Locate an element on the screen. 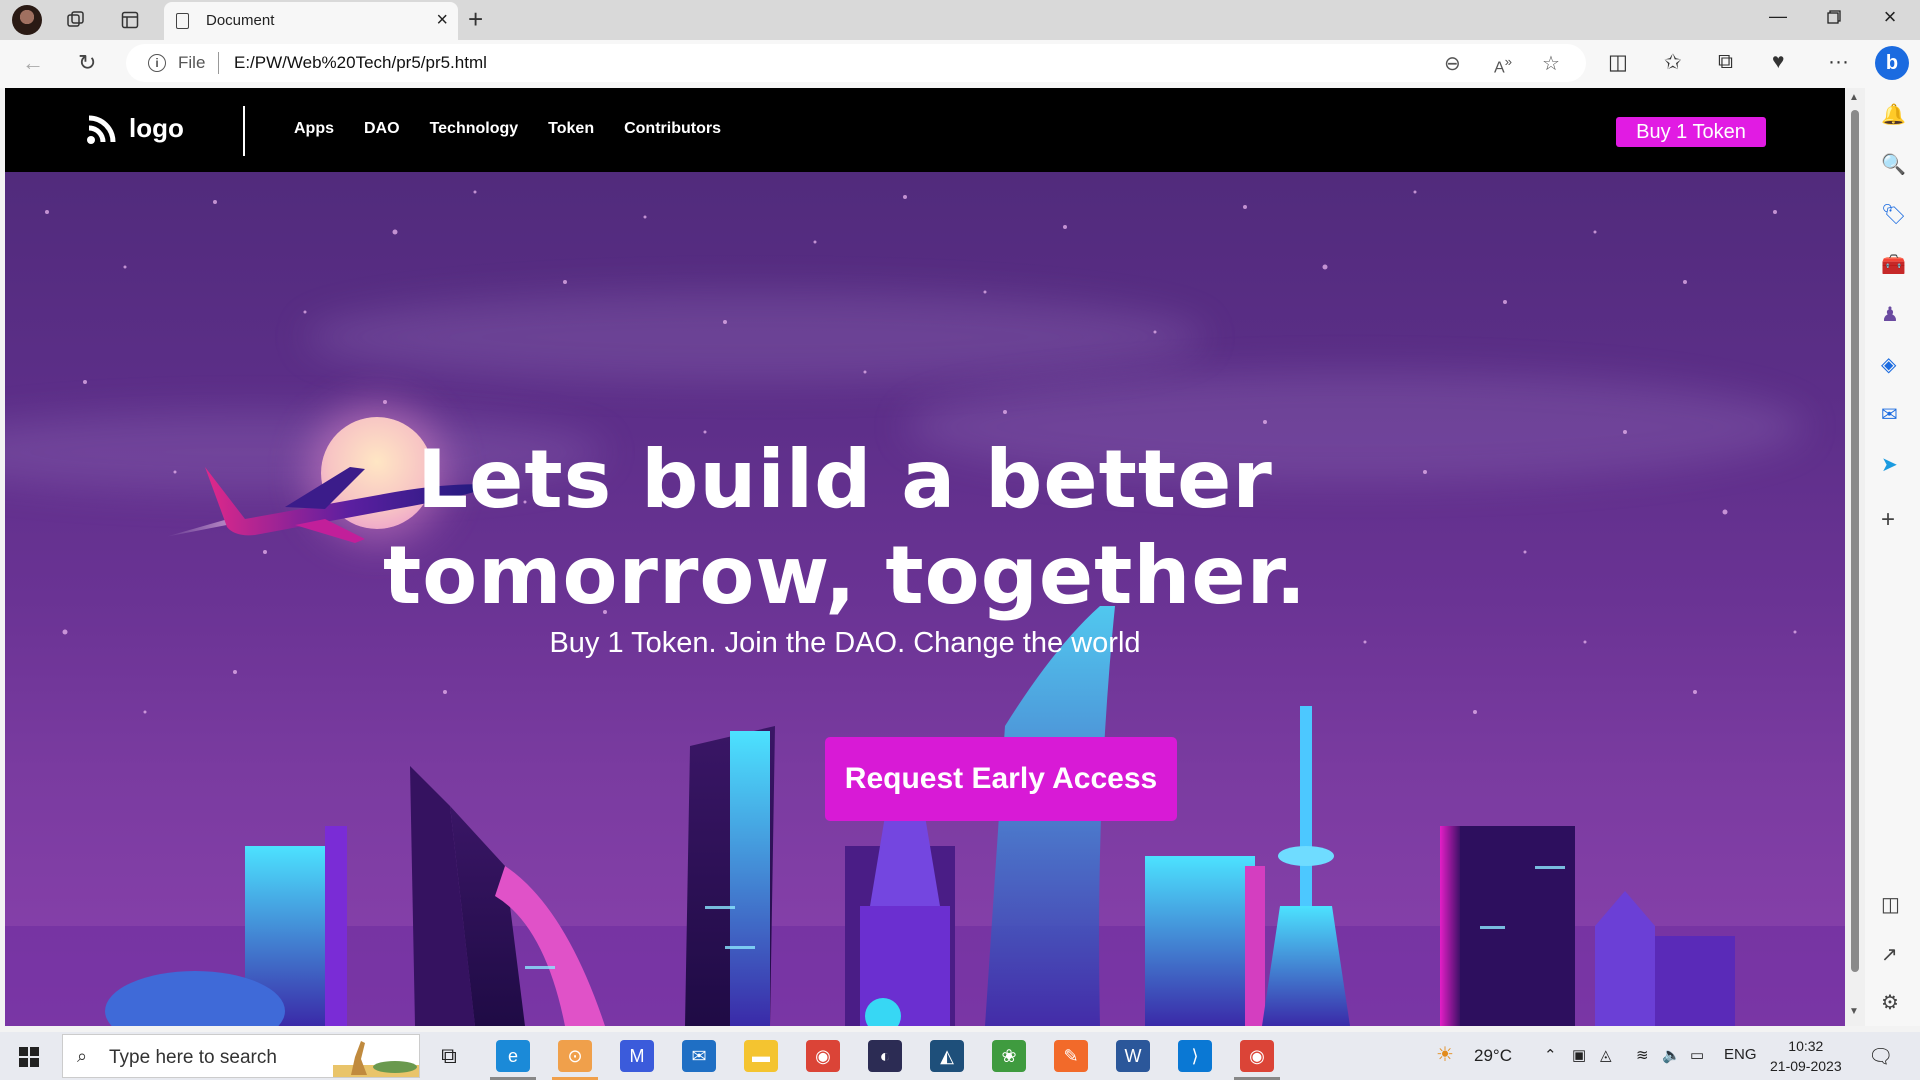  tools-icon: 🧰 is located at coordinates (1893, 264).